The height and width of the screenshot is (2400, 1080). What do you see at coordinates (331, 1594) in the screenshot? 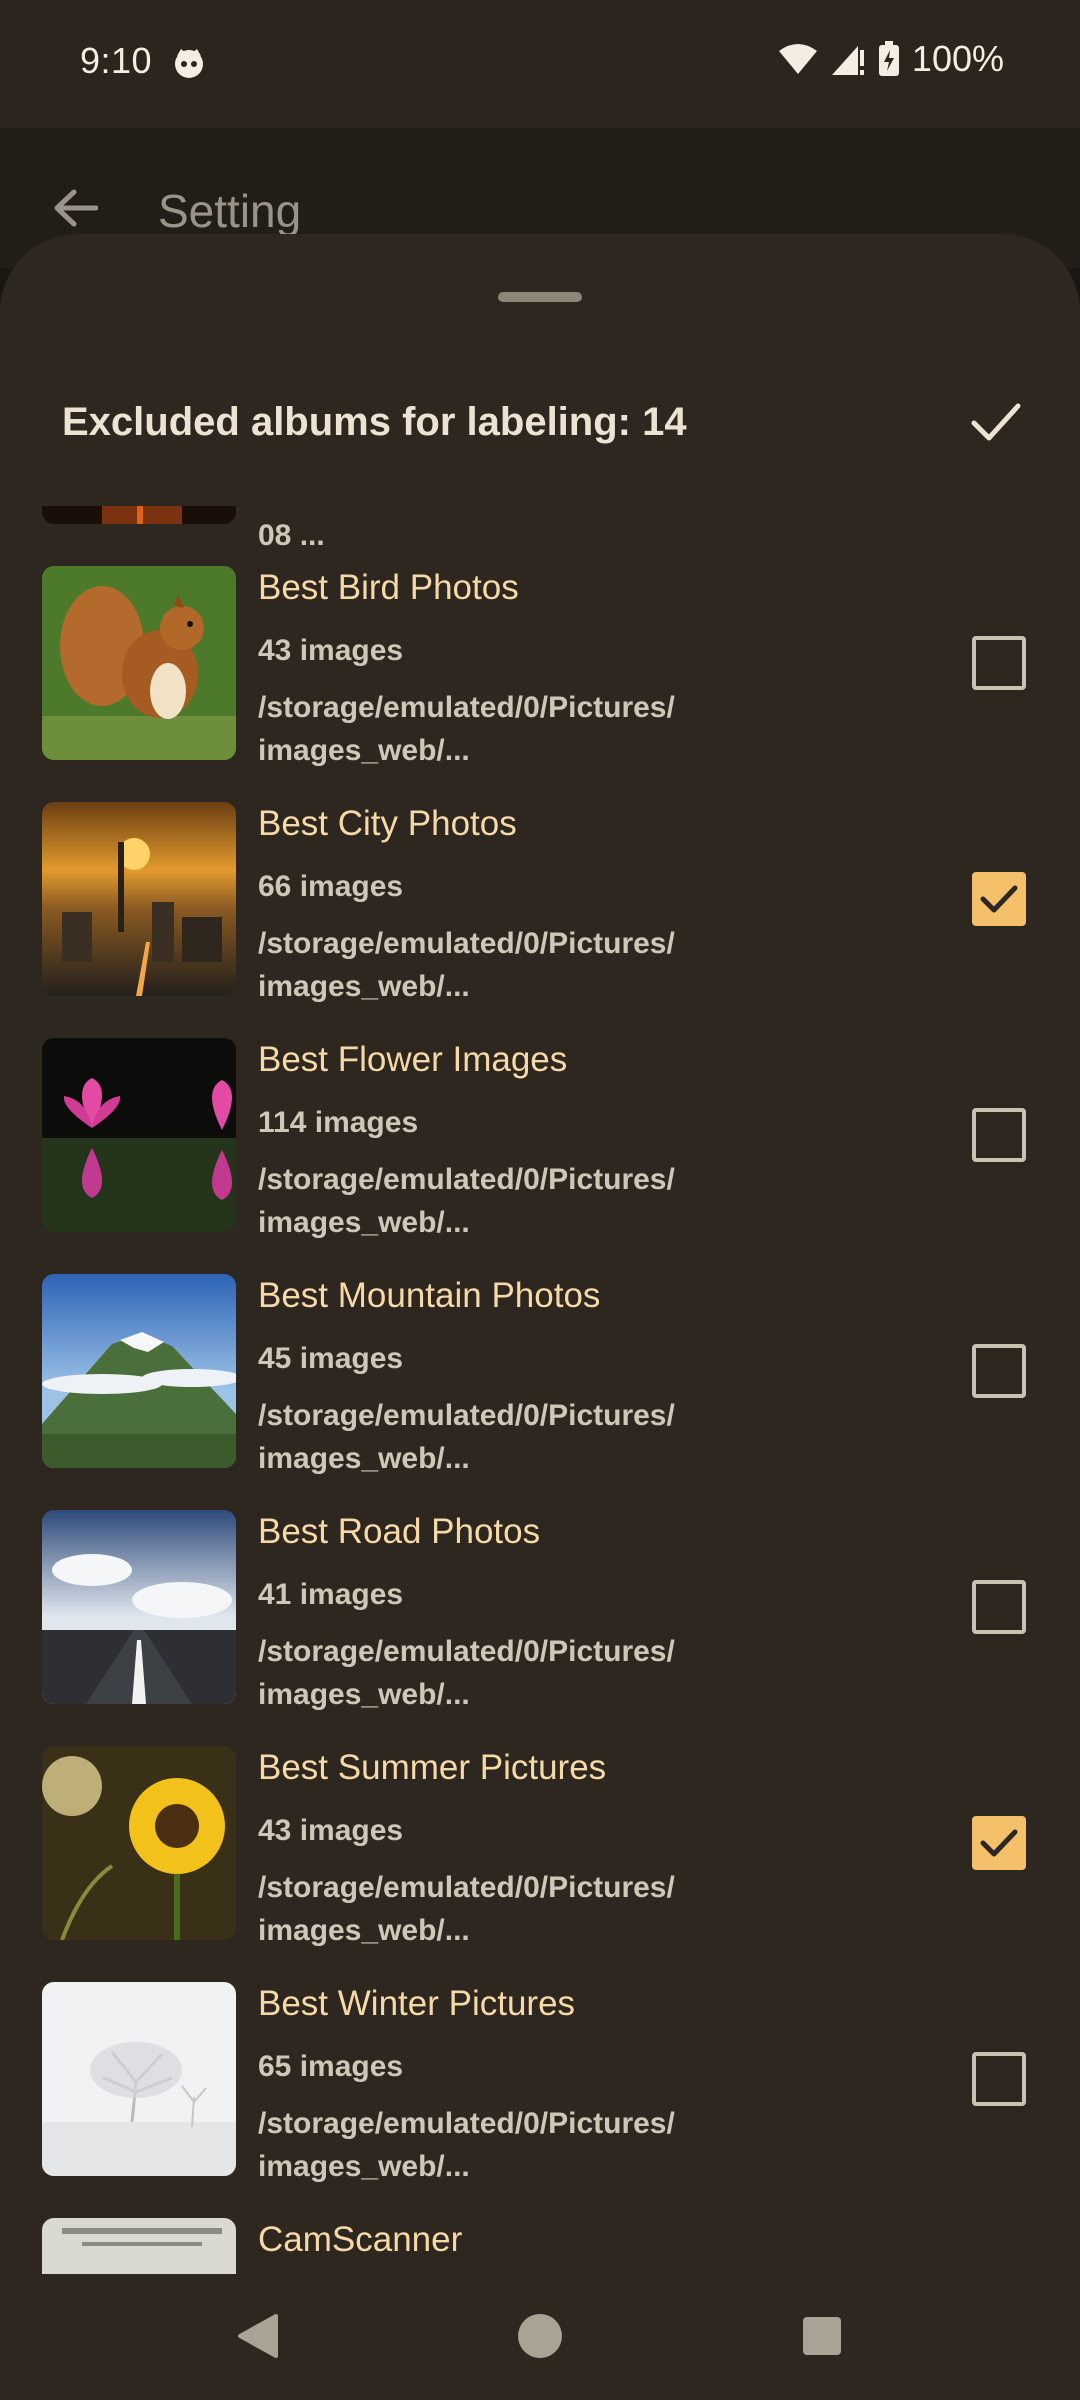
I see `album-image-count: 41 images` at bounding box center [331, 1594].